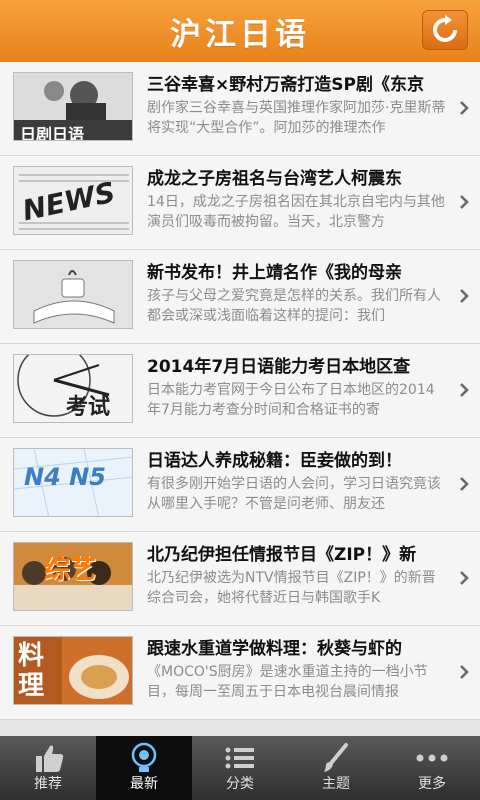 This screenshot has height=800, width=480. I want to click on news-summary: 北乃纪伊被选为NTV情报节目《ZIP！》的新晋综合司会，她将代替近日与韩国歌手K, so click(291, 588).